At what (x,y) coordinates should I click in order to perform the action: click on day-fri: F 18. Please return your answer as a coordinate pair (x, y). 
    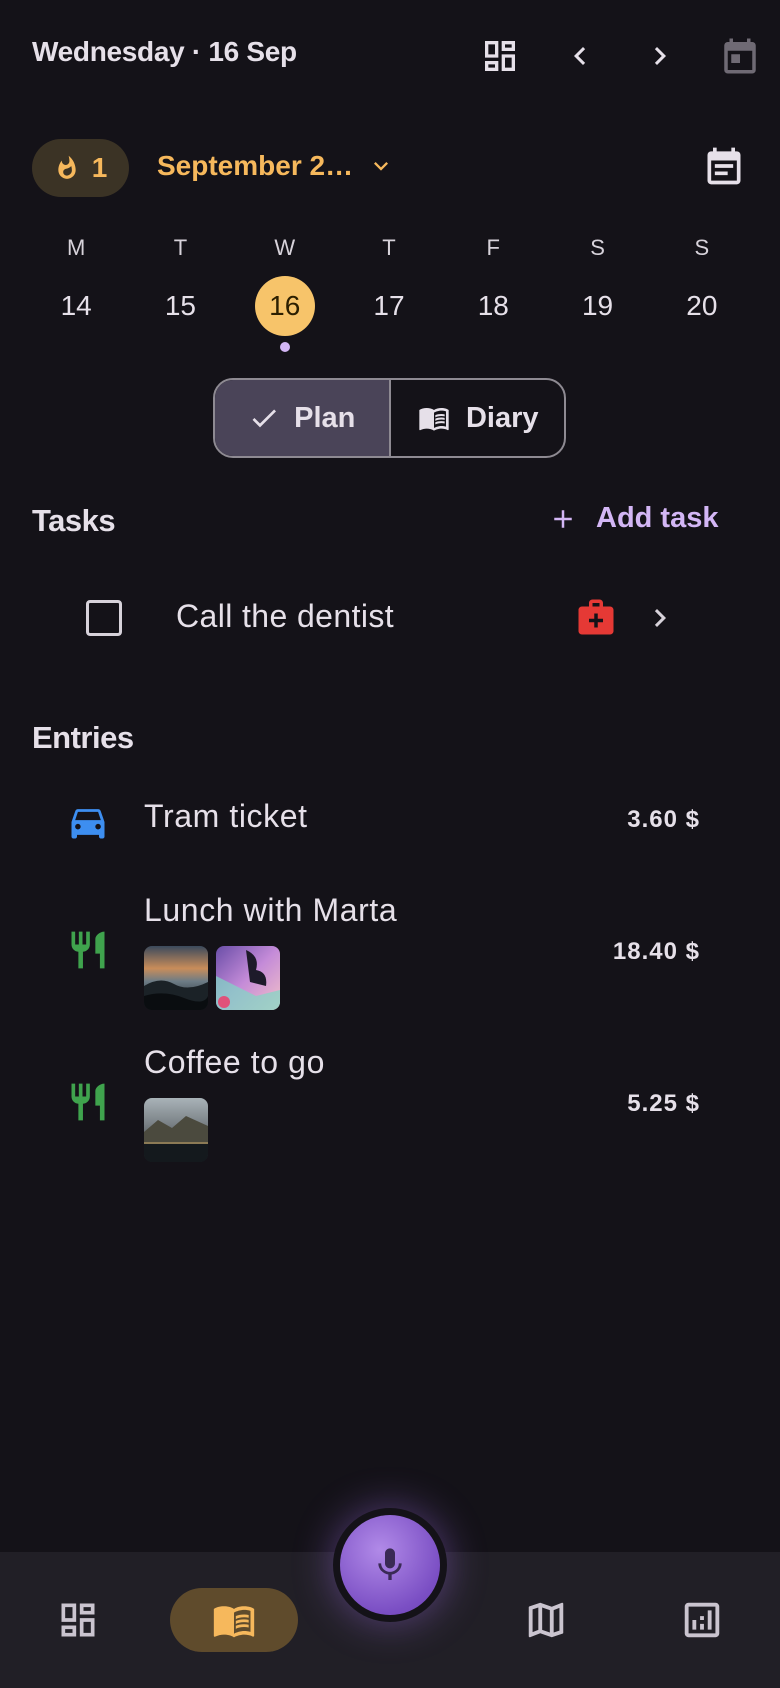
    Looking at the image, I should click on (493, 292).